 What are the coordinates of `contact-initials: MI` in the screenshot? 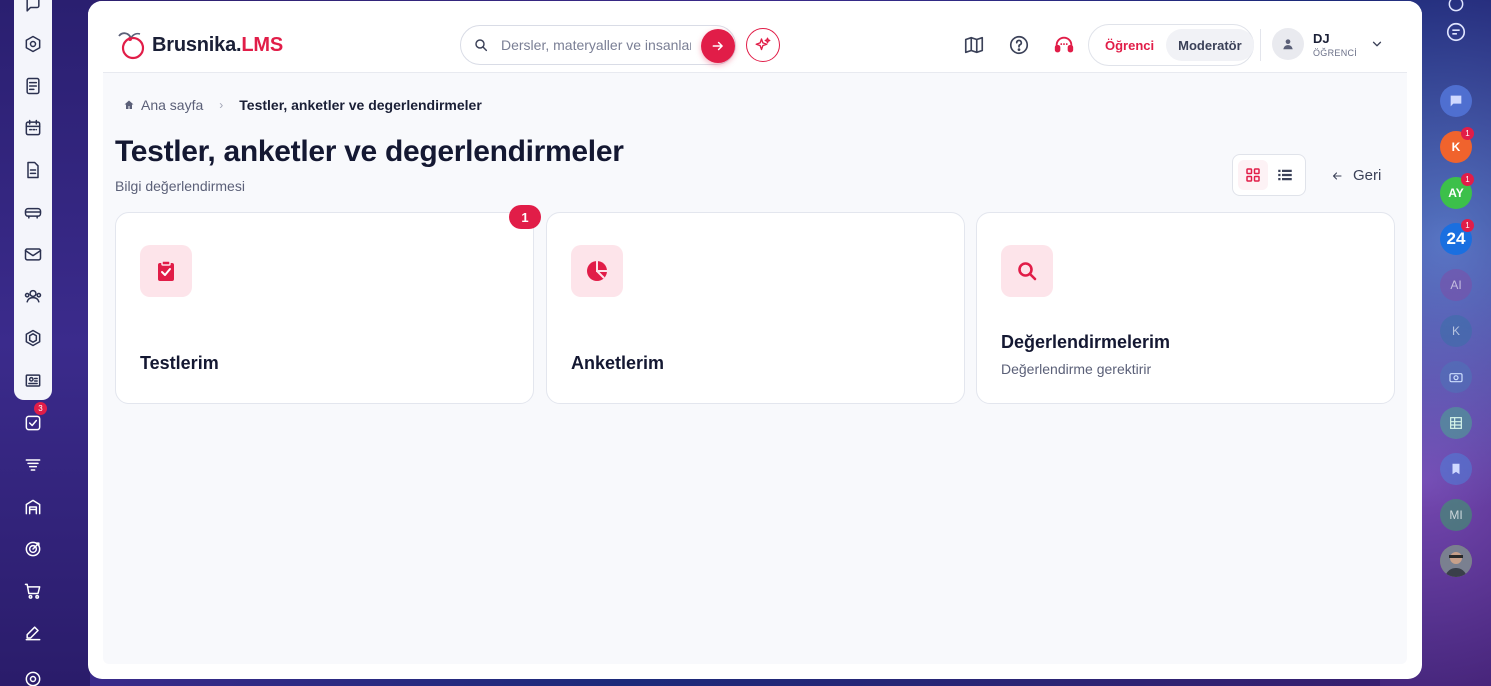 It's located at (1456, 515).